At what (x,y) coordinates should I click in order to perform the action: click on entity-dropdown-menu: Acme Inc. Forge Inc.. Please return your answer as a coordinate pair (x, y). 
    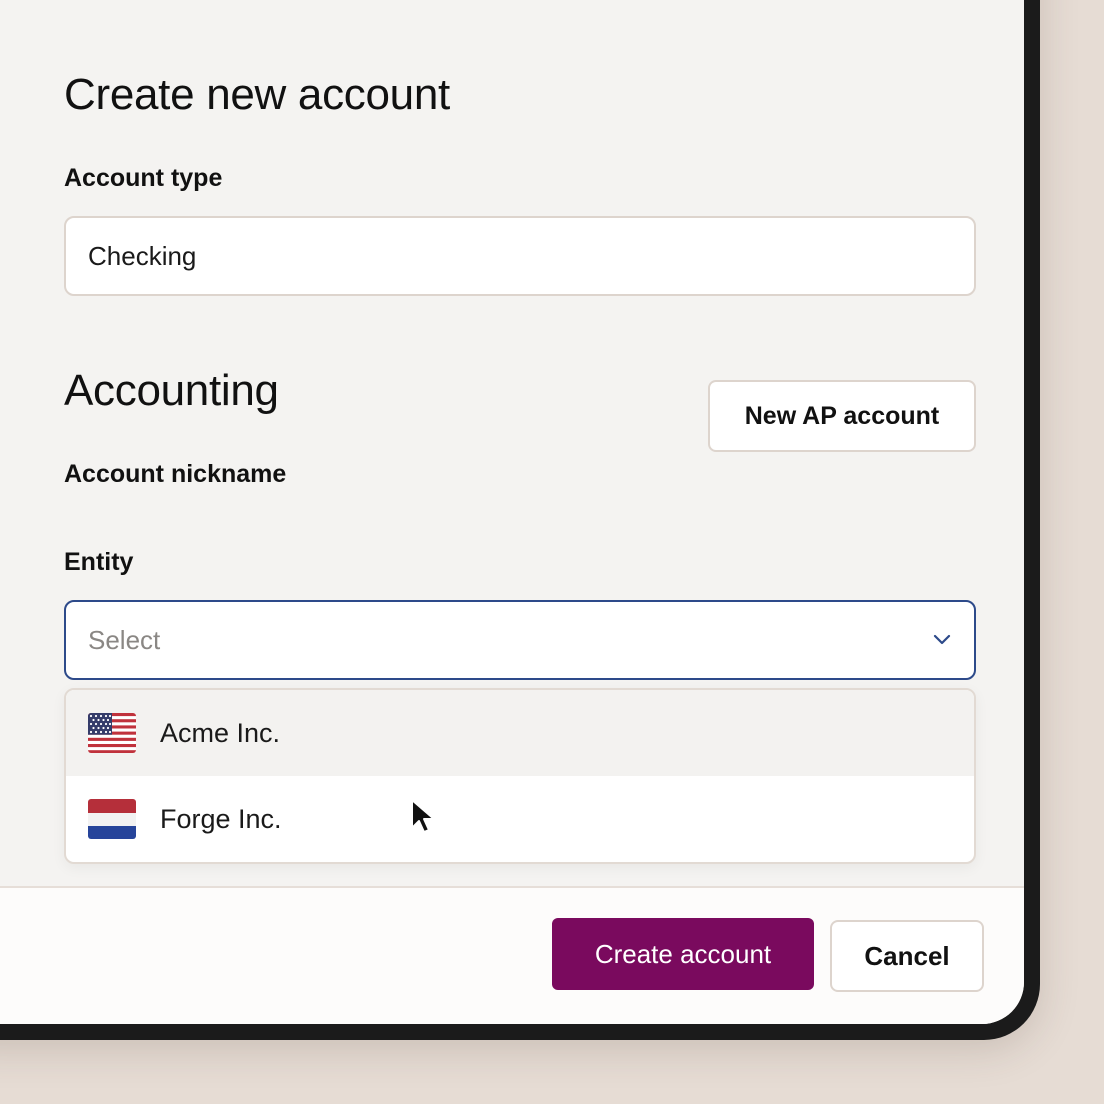
    Looking at the image, I should click on (520, 776).